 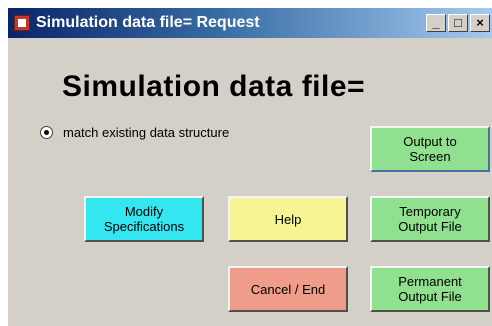 I want to click on radio-label: match existing data structure, so click(x=146, y=132).